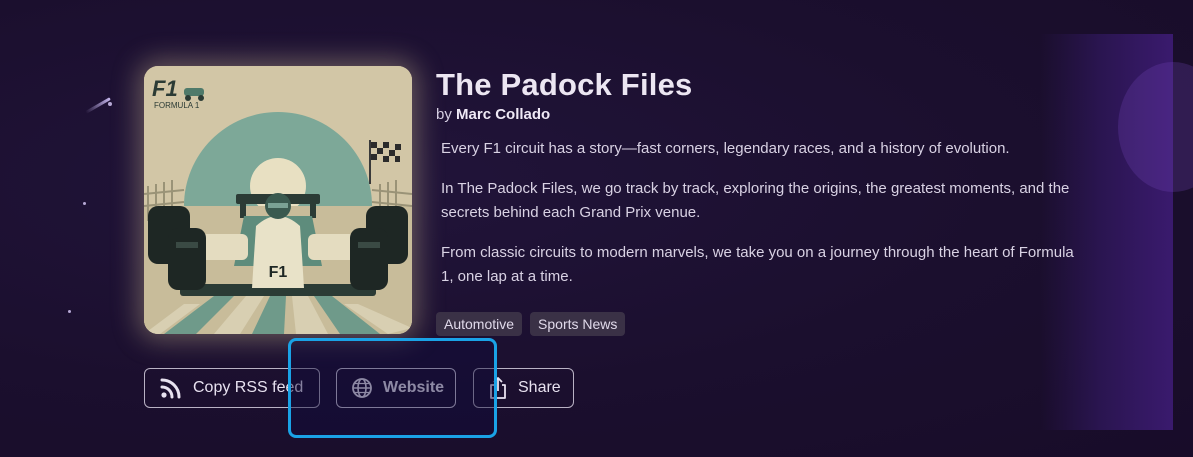 Image resolution: width=1193 pixels, height=457 pixels. I want to click on website-button: Website, so click(396, 388).